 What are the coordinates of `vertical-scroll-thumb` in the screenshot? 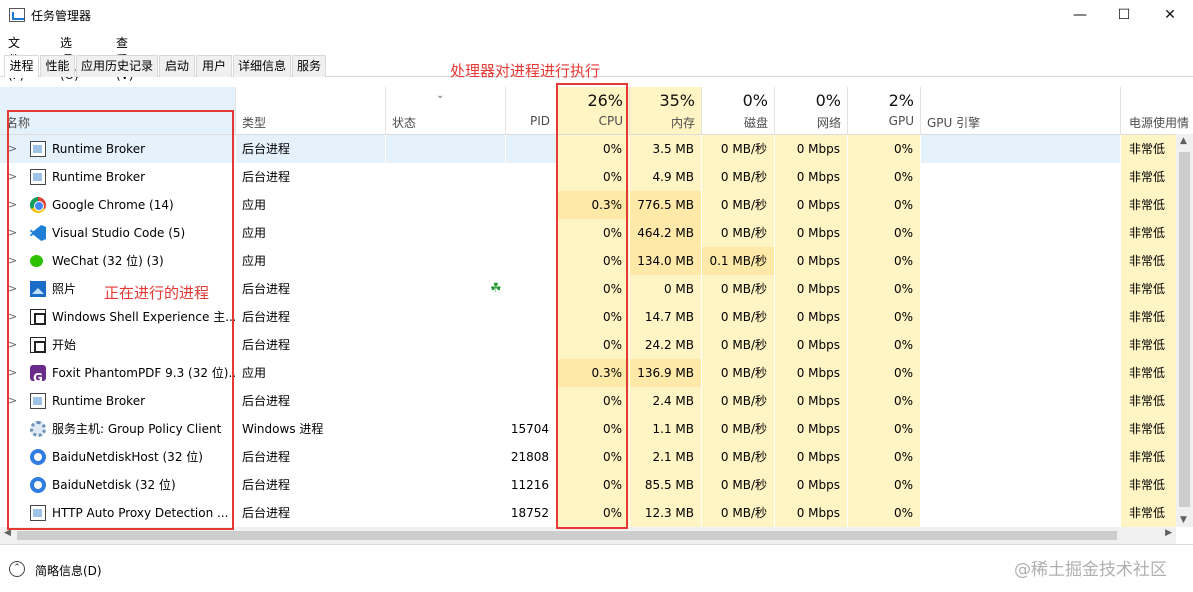 It's located at (1184, 329).